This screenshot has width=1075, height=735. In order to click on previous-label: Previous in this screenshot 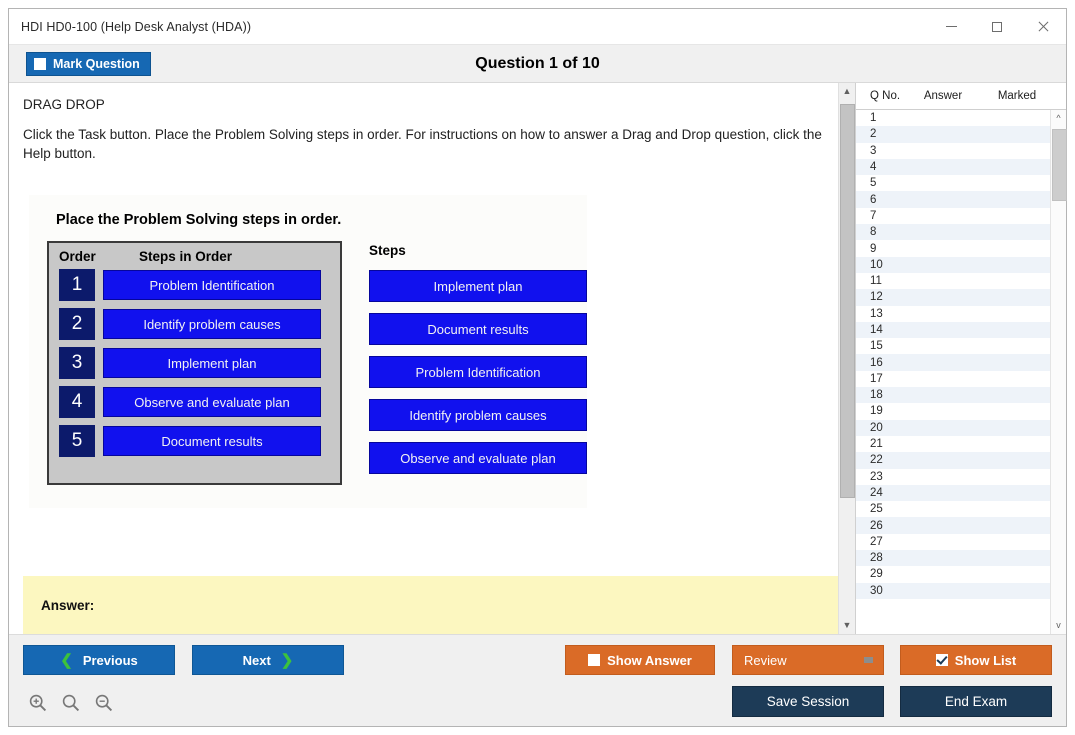, I will do `click(110, 660)`.